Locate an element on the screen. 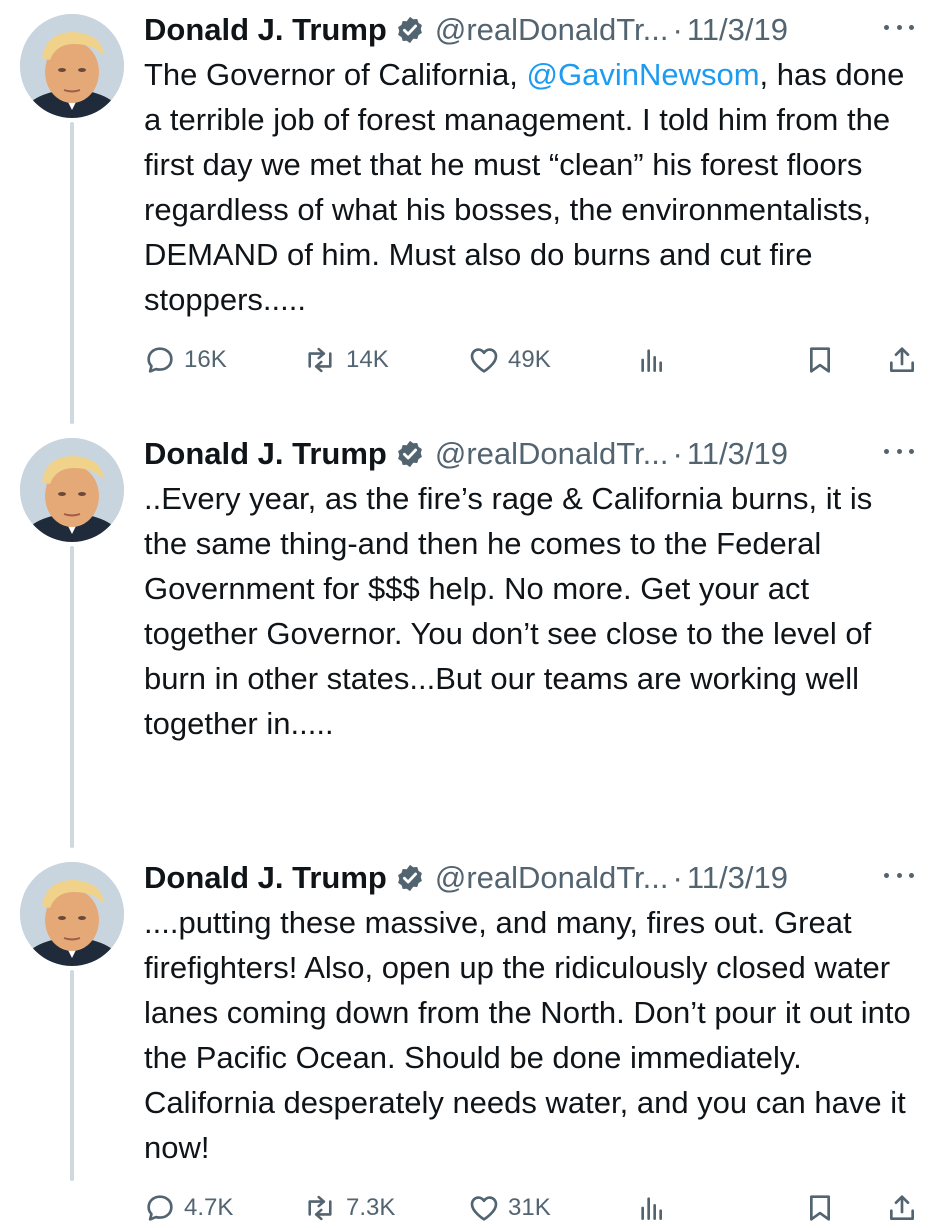 The image size is (929, 1228). reply-button: 16K is located at coordinates (185, 360).